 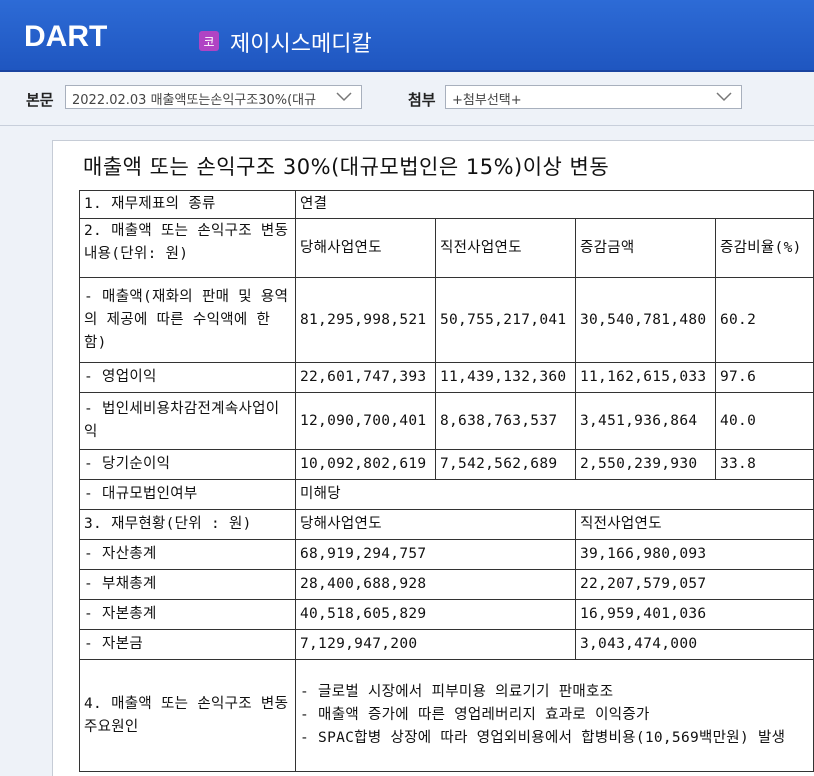 What do you see at coordinates (645, 248) in the screenshot?
I see `s2-header: 증감금액` at bounding box center [645, 248].